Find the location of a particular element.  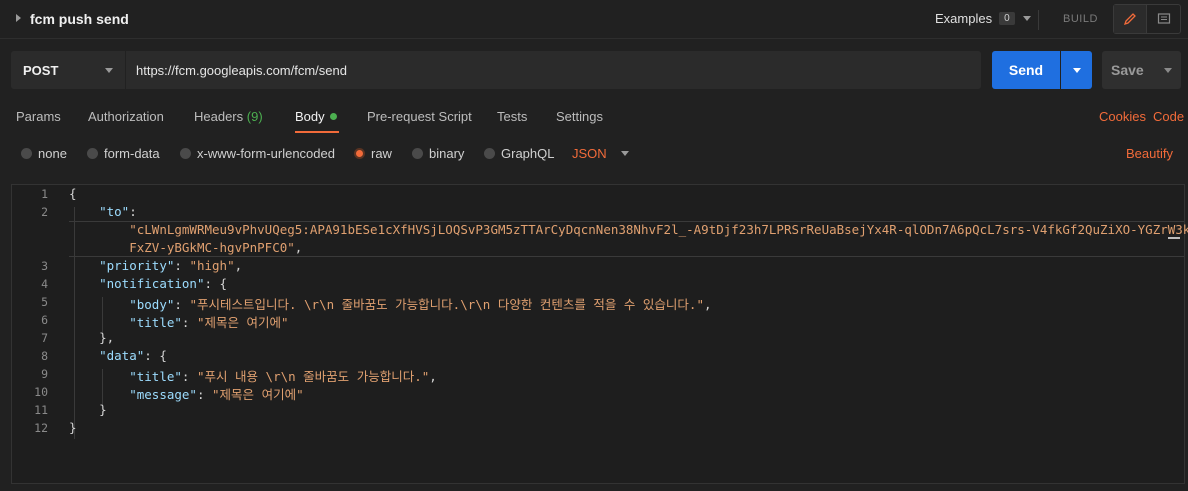

collapse-caret-icon is located at coordinates (18, 18).